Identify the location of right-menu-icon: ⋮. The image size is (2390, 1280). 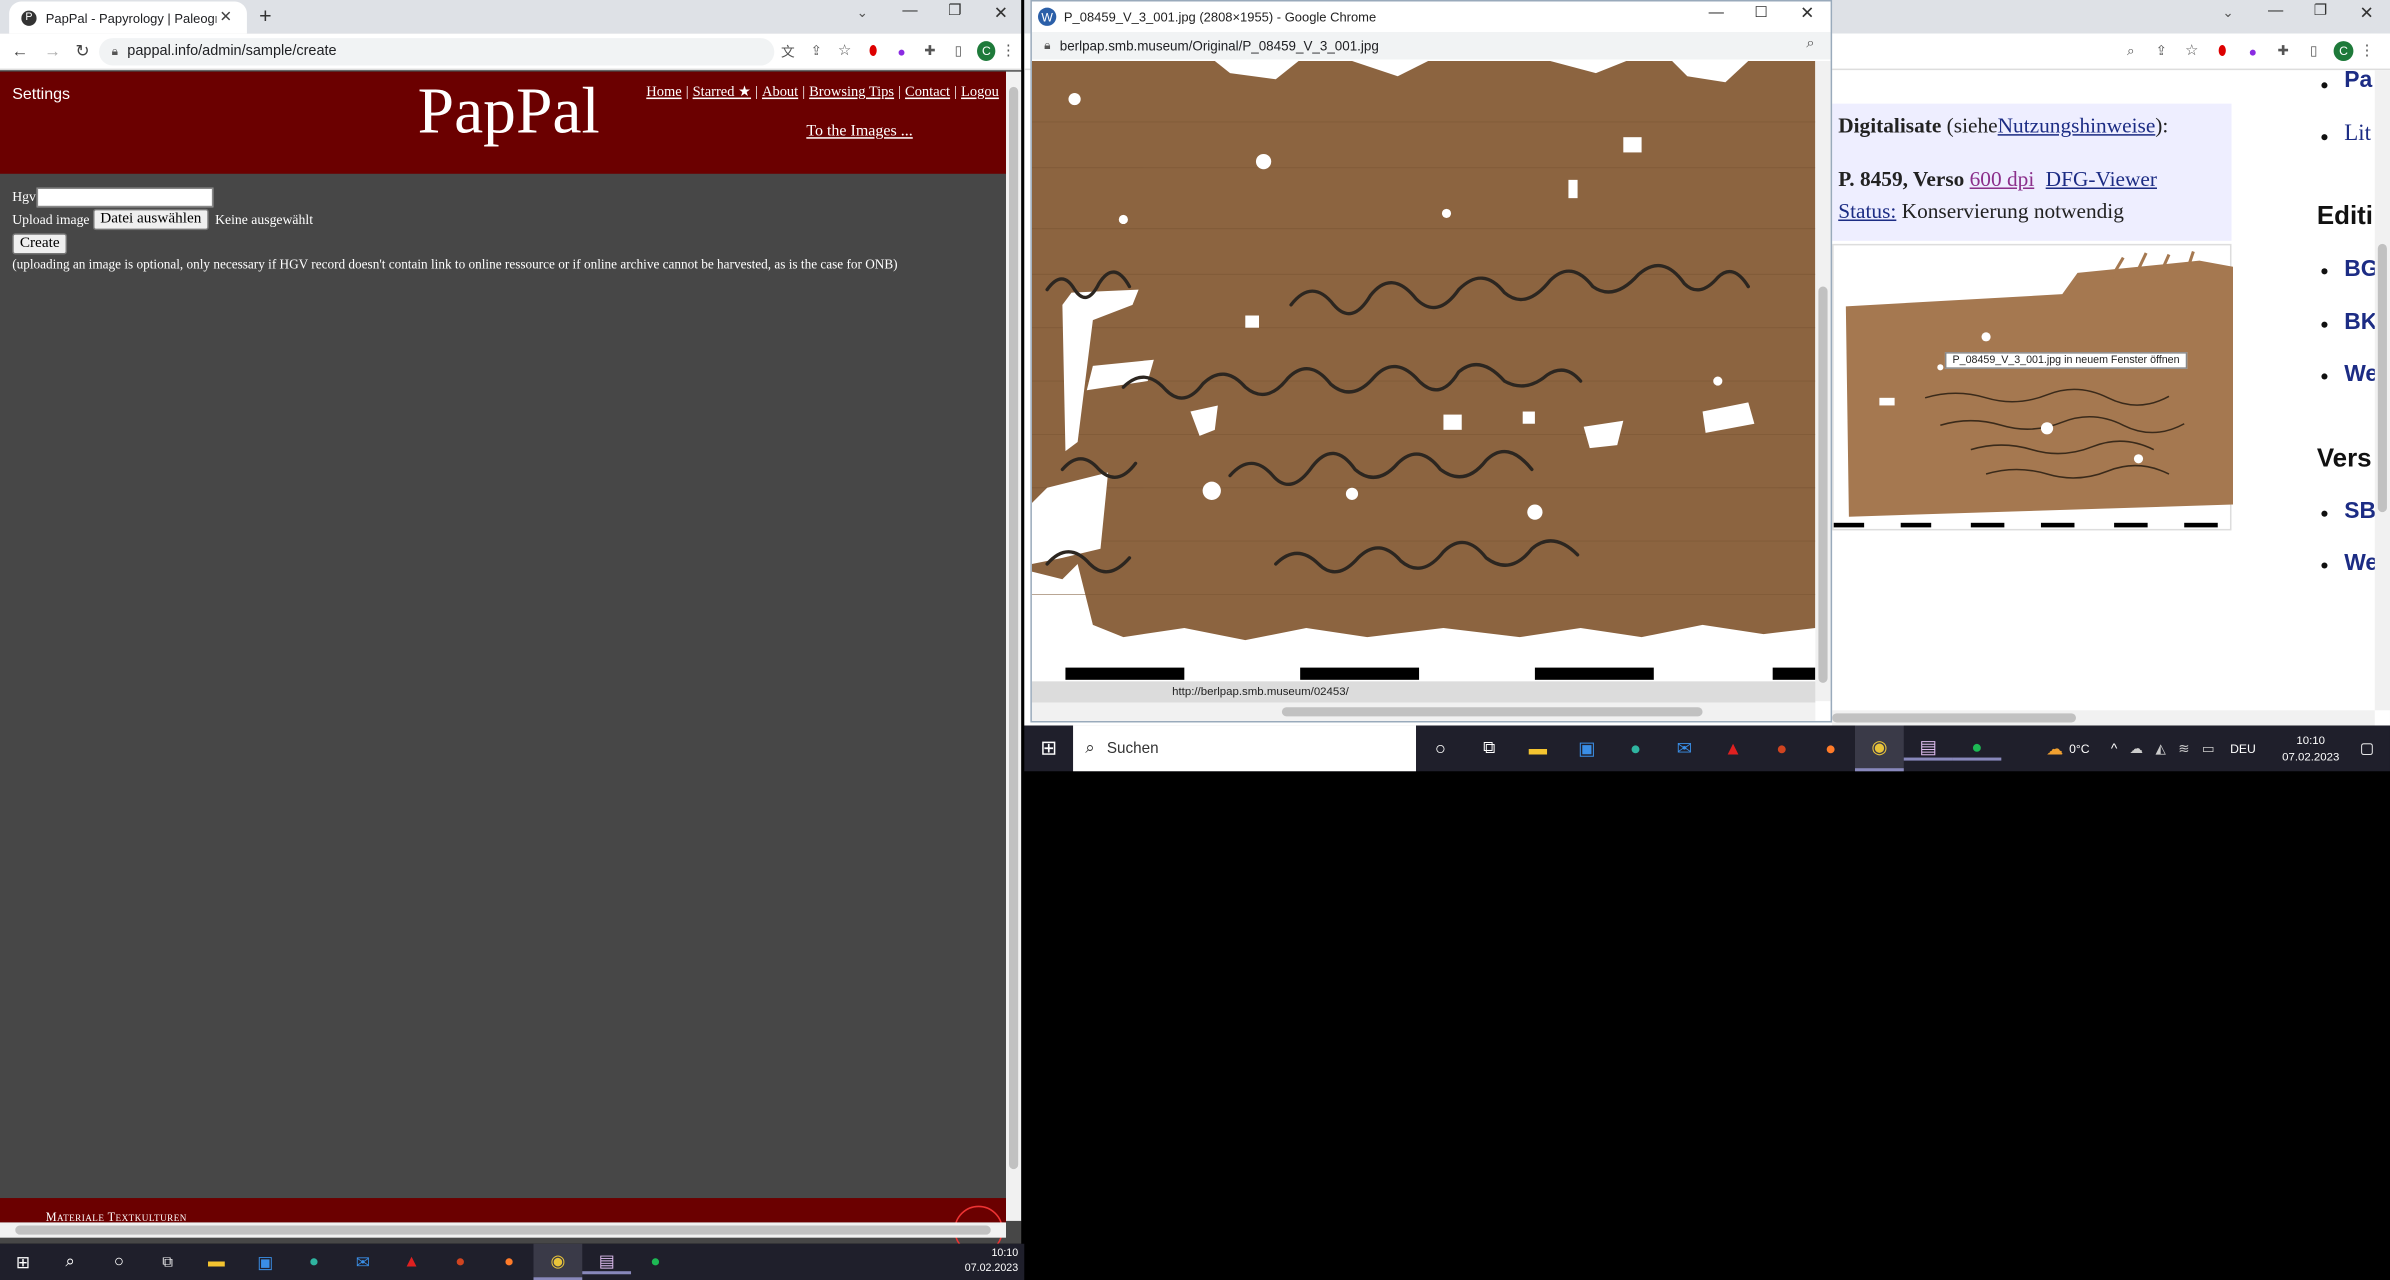
(2366, 51).